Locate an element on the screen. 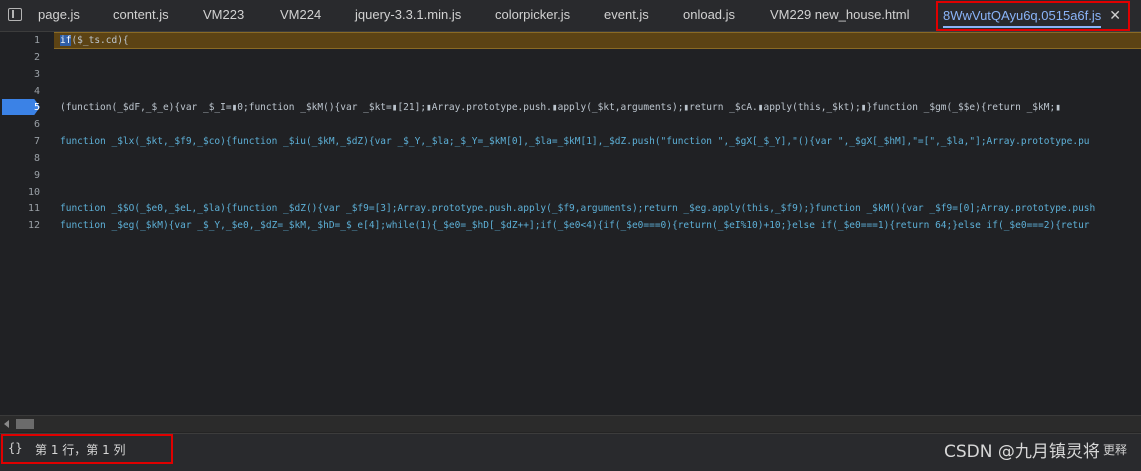  tab-label: VM224 is located at coordinates (301, 14).